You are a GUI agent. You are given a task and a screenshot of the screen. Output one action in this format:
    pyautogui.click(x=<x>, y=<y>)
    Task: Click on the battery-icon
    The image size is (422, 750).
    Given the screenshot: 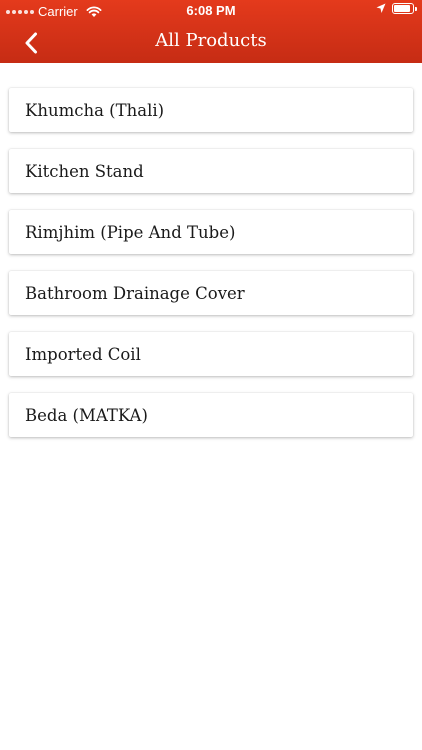 What is the action you would take?
    pyautogui.click(x=404, y=8)
    